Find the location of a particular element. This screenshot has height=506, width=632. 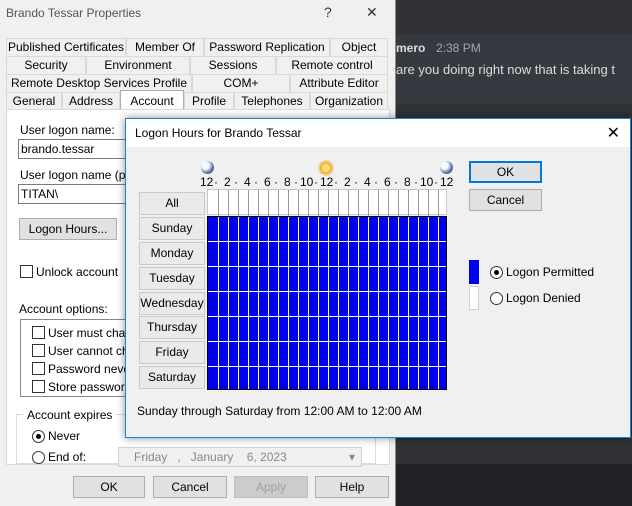

day-button-monday: Monday is located at coordinates (172, 253).